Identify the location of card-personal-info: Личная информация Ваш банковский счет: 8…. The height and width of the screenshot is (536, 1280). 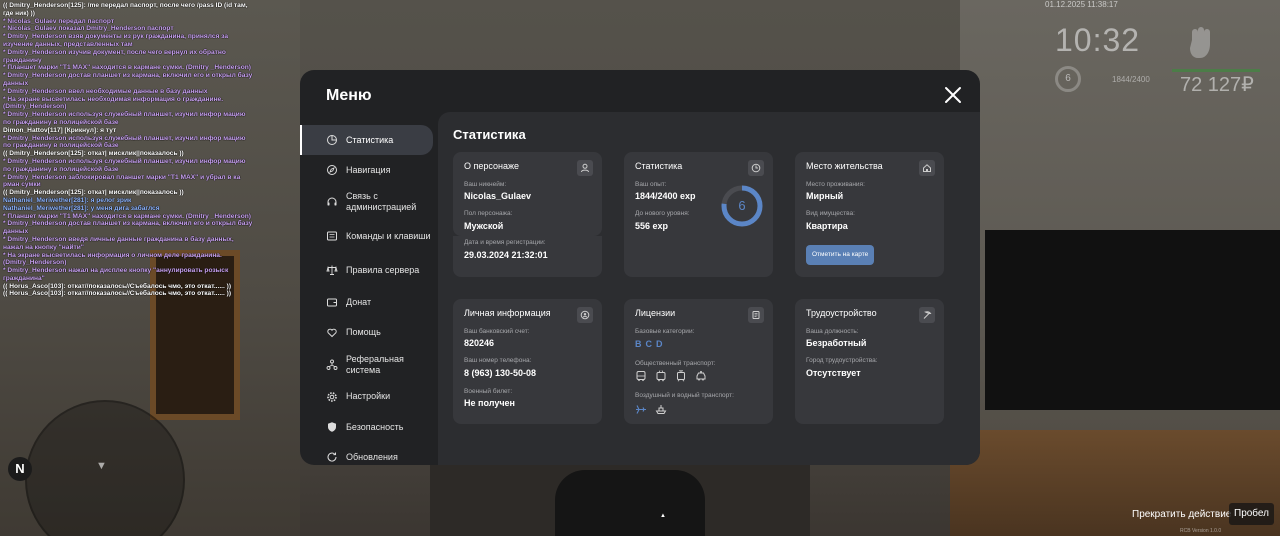
(527, 361).